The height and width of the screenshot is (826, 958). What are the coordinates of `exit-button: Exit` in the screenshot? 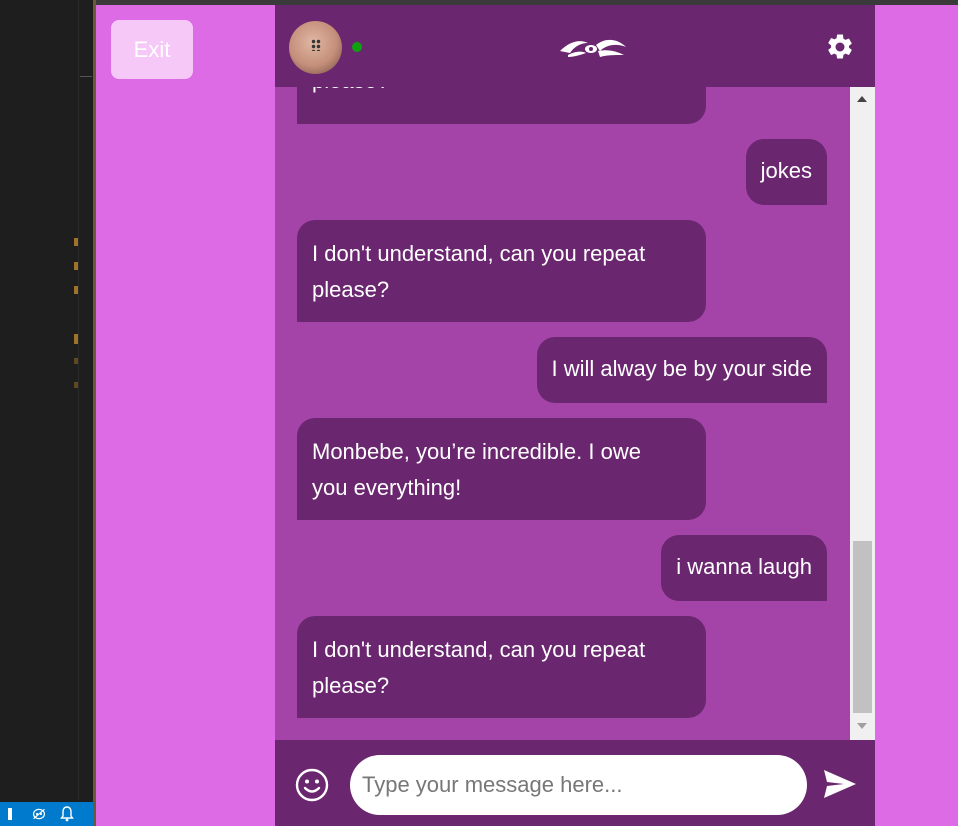 It's located at (152, 49).